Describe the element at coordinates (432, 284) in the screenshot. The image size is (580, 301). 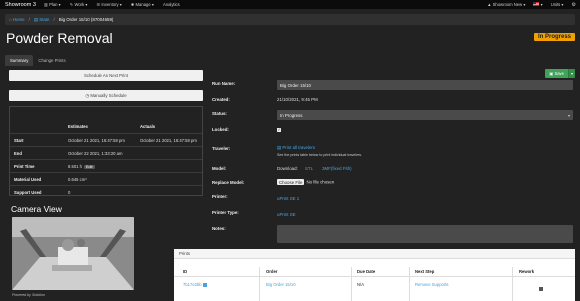
I see `print-next-step-link: Remove Supports` at that location.